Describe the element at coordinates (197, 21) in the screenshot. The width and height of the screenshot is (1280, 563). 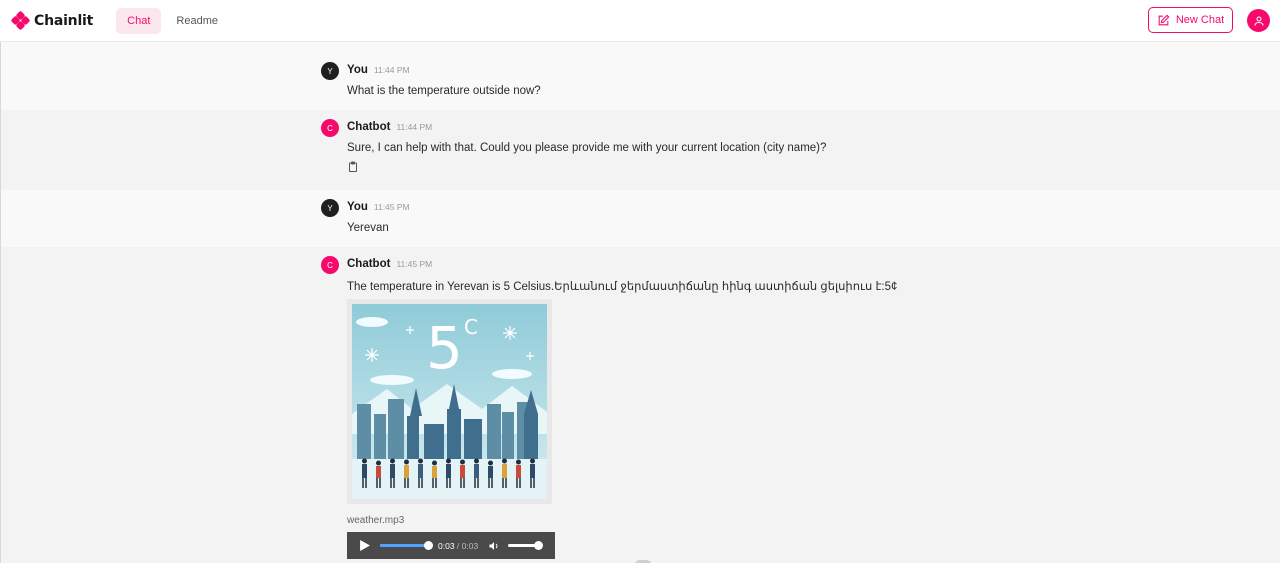
I see `tab-readme: Readme` at that location.